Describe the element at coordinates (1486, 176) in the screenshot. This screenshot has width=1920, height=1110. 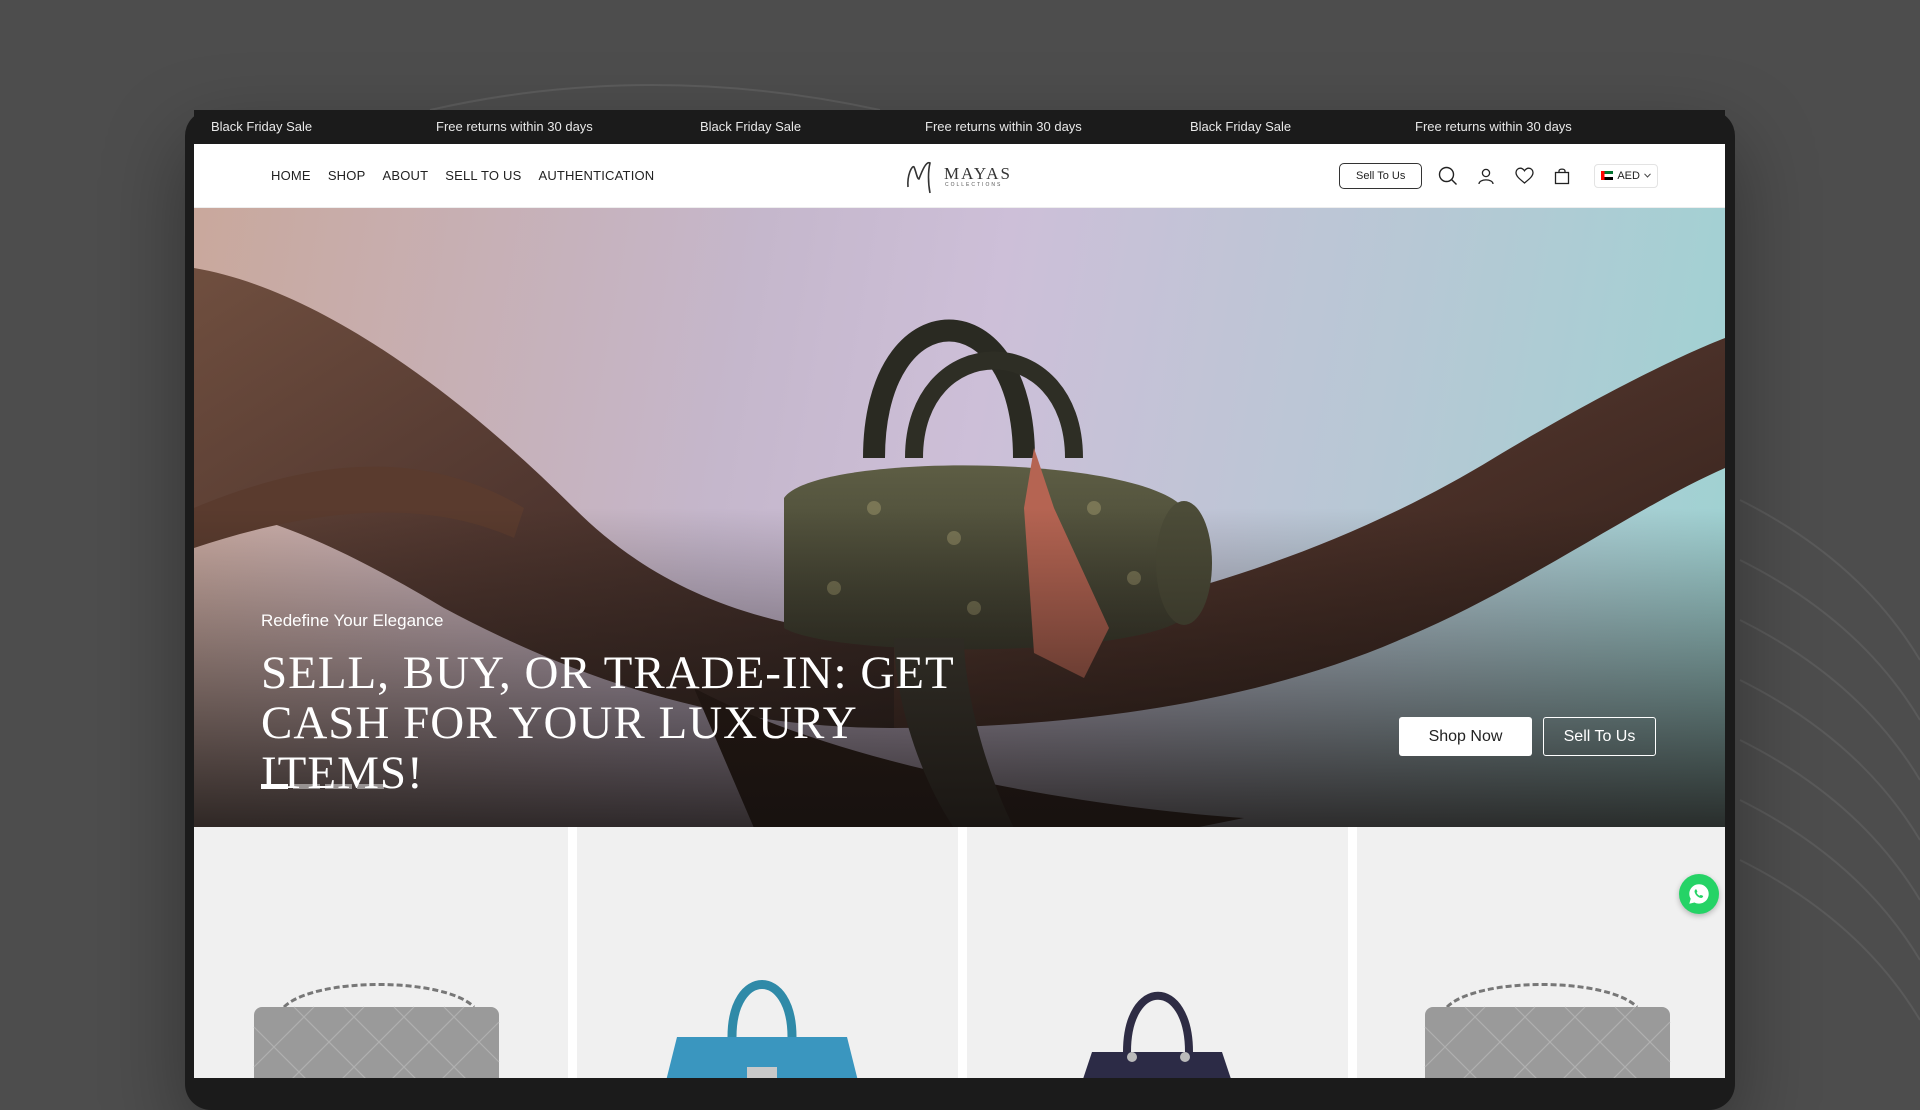
I see `account-icon` at that location.